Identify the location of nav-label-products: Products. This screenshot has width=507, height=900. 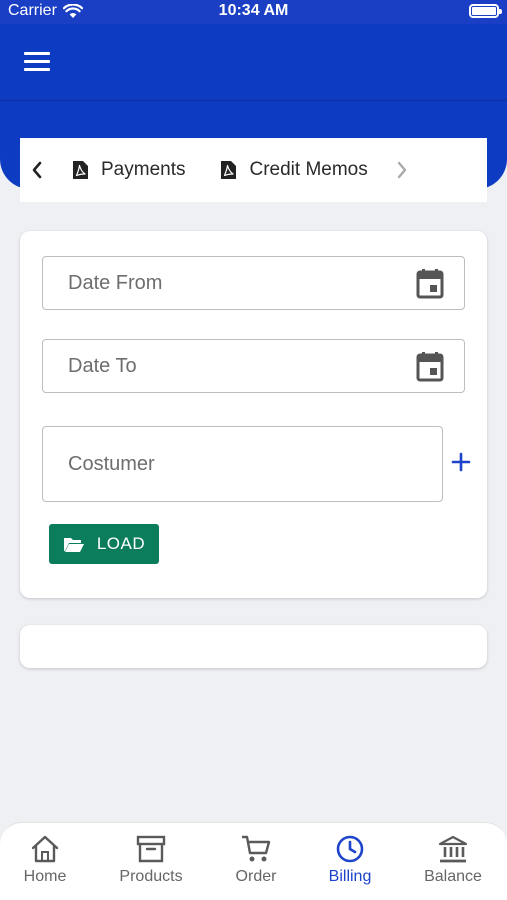
(151, 876).